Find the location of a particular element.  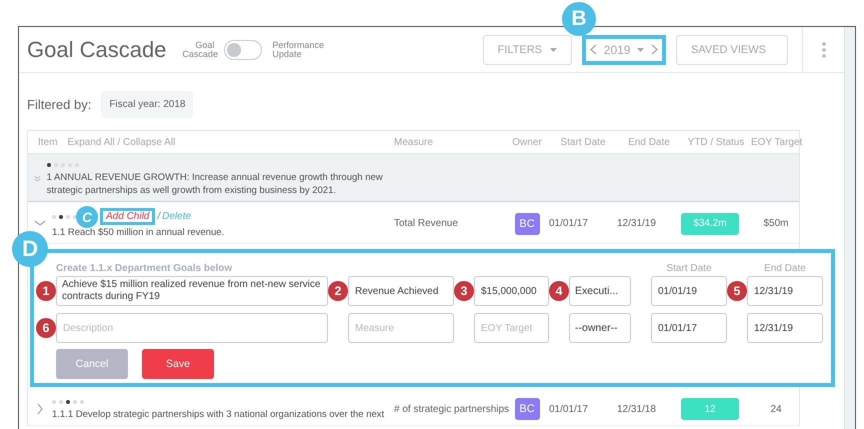

column-header: Measure is located at coordinates (414, 142).